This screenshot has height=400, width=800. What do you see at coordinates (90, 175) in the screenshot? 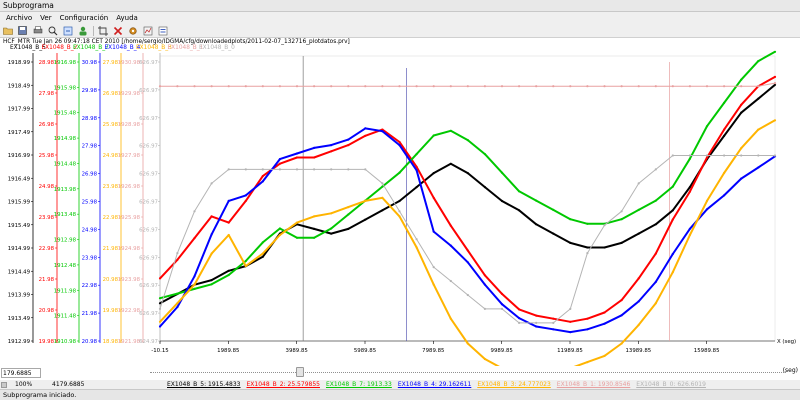
I see `axis-blue-tick-label: 26.98` at bounding box center [90, 175].